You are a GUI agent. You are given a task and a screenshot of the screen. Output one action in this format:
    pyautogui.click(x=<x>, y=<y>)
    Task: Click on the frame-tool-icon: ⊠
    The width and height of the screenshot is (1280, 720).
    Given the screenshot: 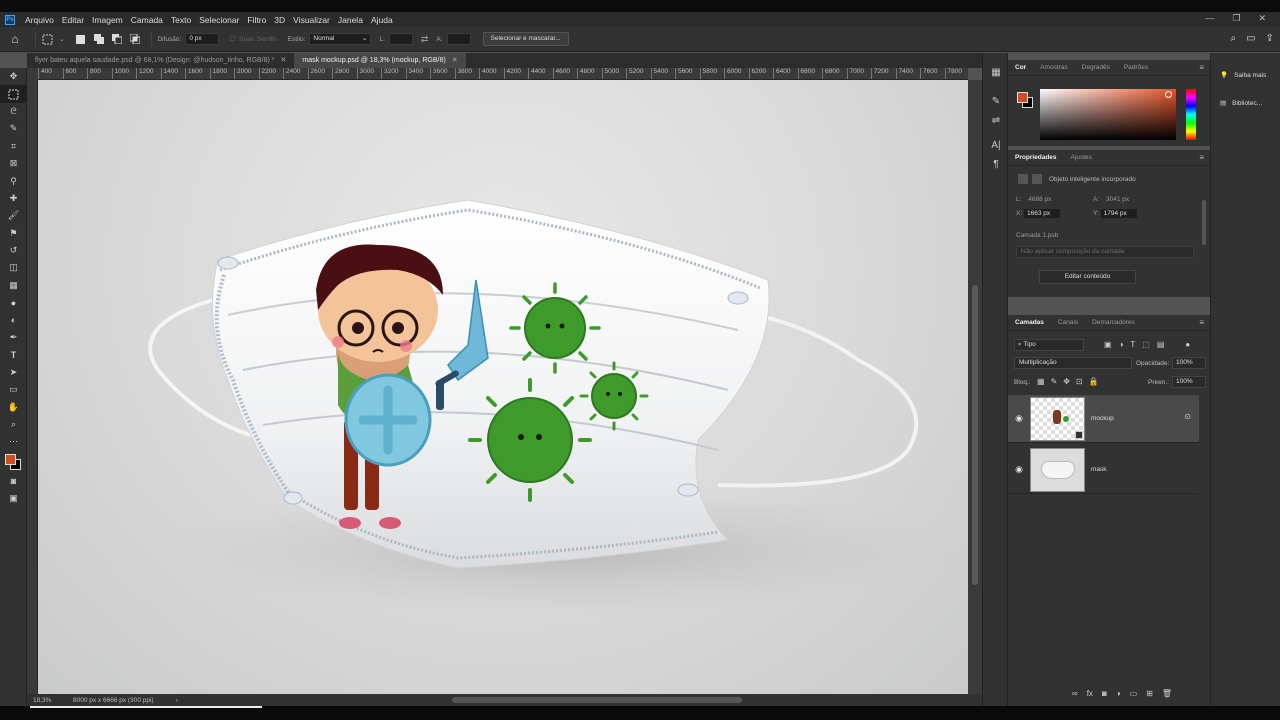 What is the action you would take?
    pyautogui.click(x=13, y=163)
    